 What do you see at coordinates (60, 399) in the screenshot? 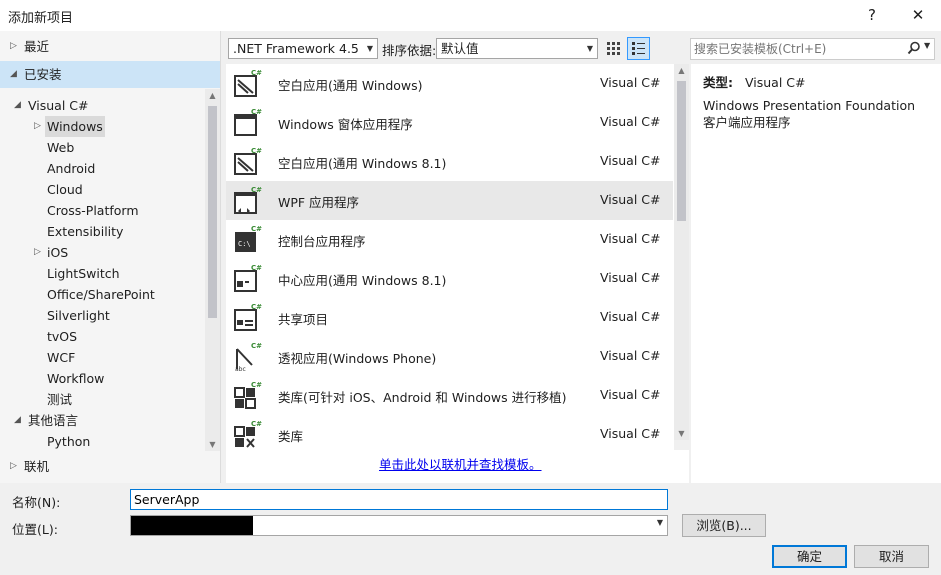
I see `tree-item-label: 测试` at bounding box center [60, 399].